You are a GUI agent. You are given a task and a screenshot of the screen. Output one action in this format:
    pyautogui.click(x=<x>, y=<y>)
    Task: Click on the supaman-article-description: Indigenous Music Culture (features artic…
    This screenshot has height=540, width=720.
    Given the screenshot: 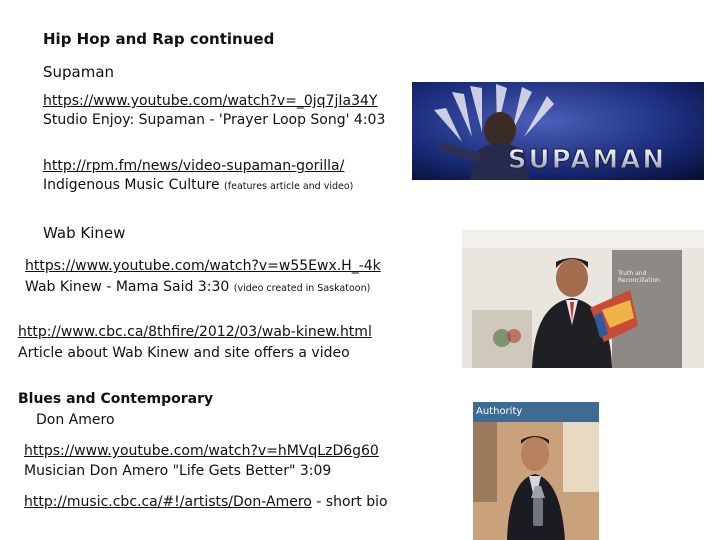 What is the action you would take?
    pyautogui.click(x=198, y=186)
    